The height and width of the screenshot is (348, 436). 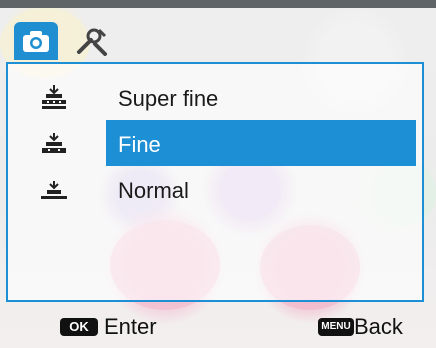 I want to click on menu-item-label: Fine, so click(x=139, y=144).